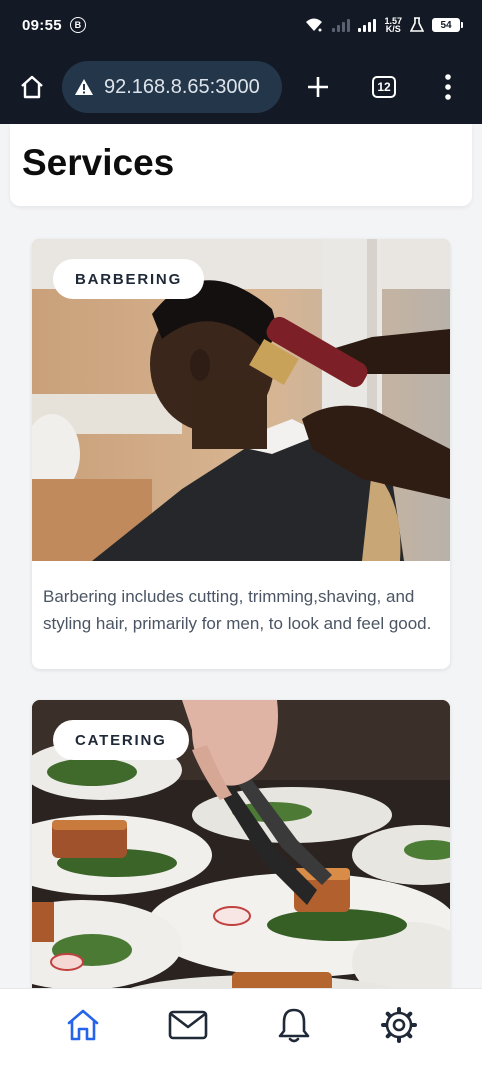 This screenshot has width=482, height=1080. Describe the element at coordinates (241, 1034) in the screenshot. I see `bottom-navigation` at that location.